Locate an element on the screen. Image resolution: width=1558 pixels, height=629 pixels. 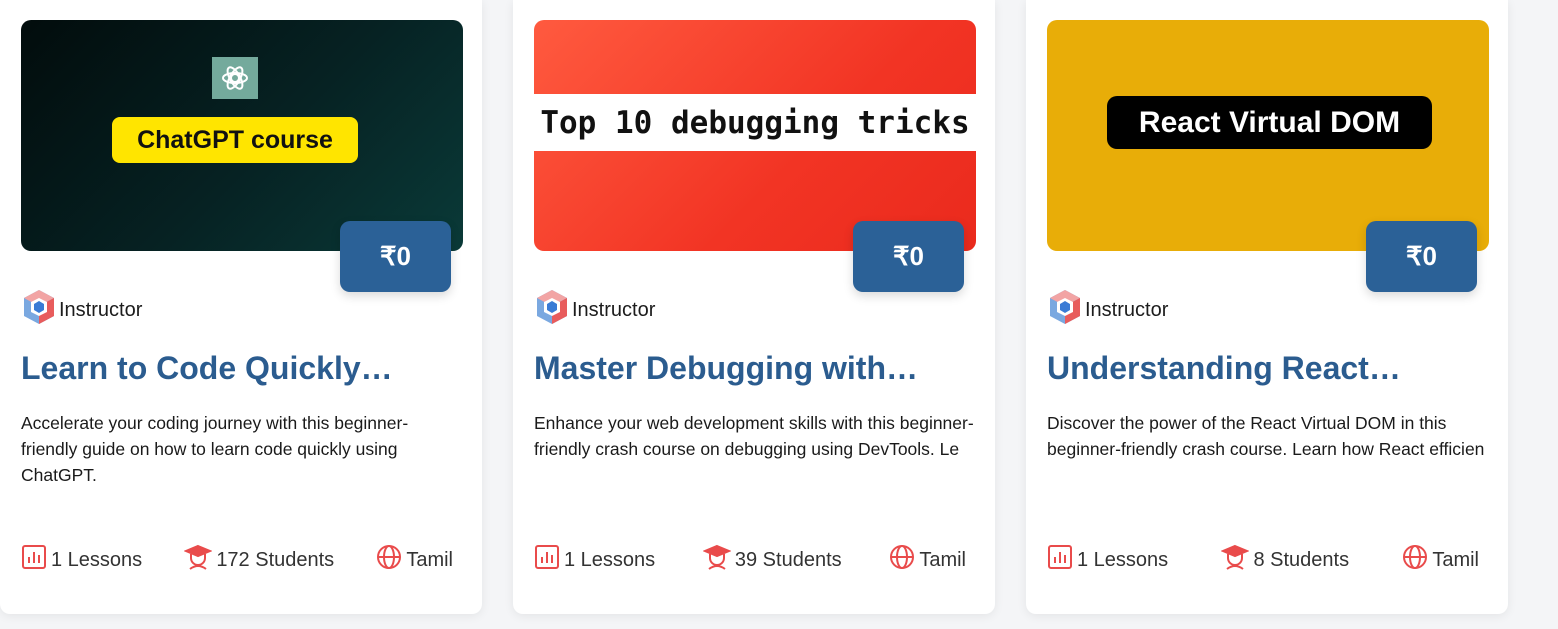
course-meta: 1 Lessons 8 Students Tamil is located at coordinates (1263, 560).